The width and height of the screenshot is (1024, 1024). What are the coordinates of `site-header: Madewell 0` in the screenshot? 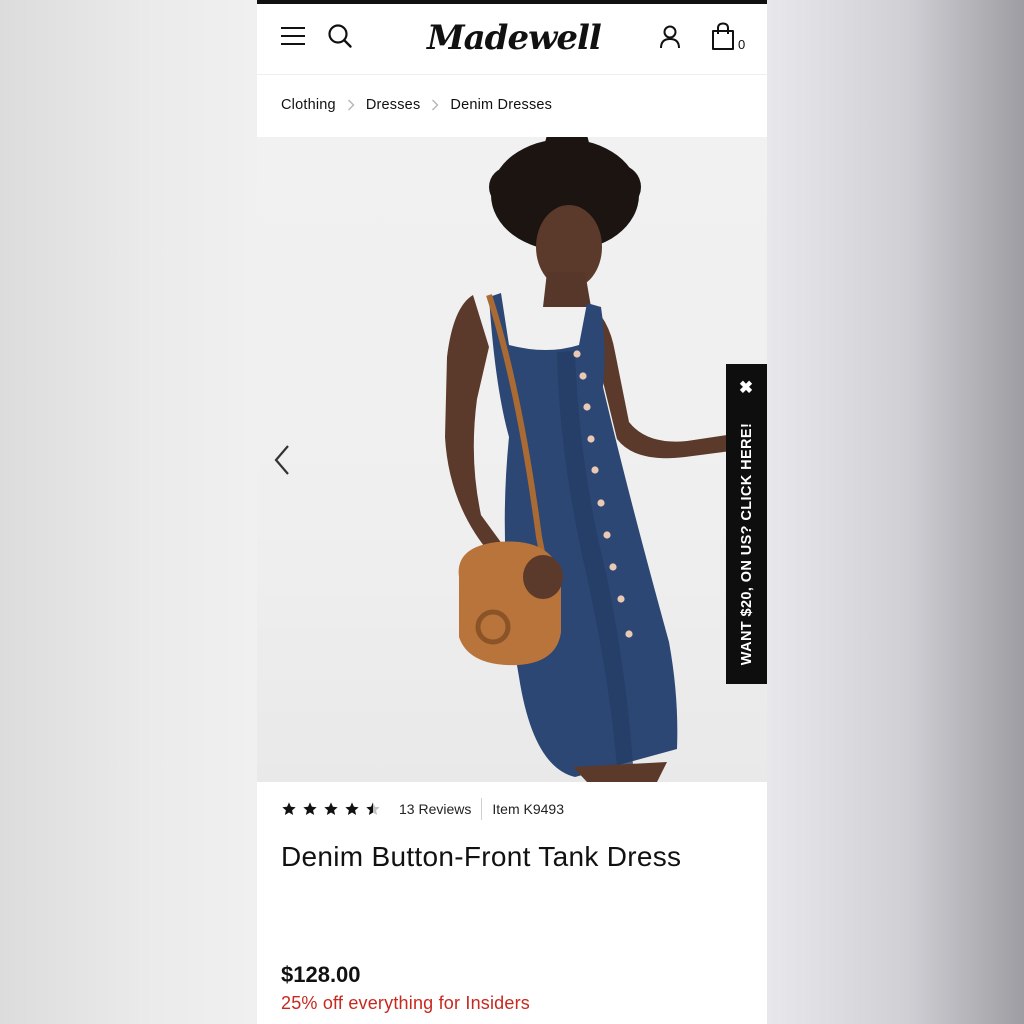 It's located at (512, 39).